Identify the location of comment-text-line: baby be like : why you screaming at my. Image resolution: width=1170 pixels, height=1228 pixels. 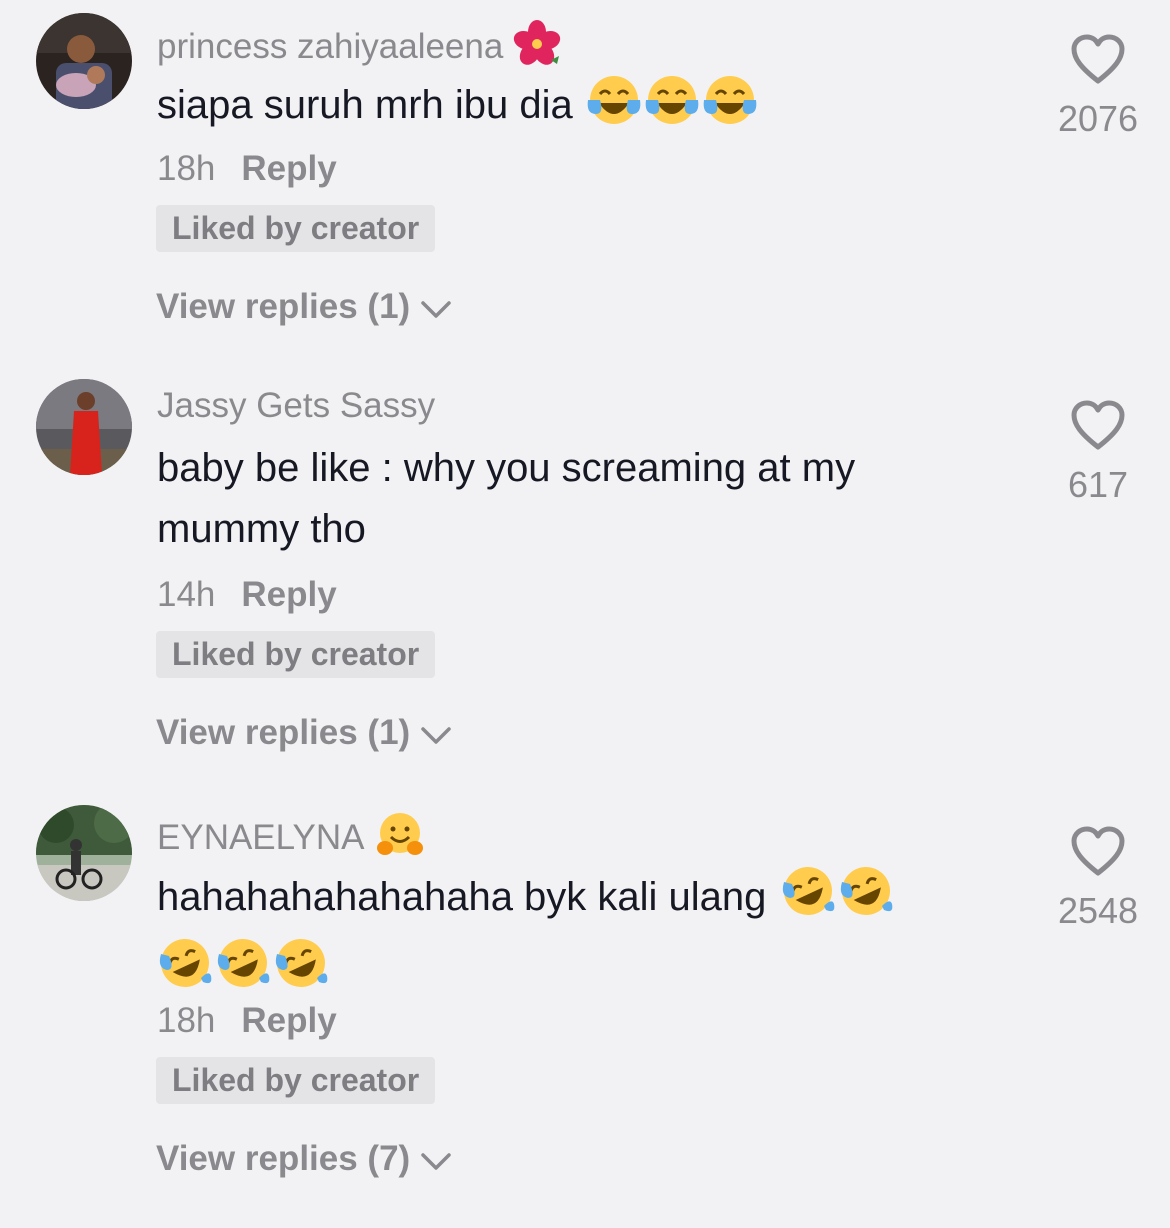
(506, 468).